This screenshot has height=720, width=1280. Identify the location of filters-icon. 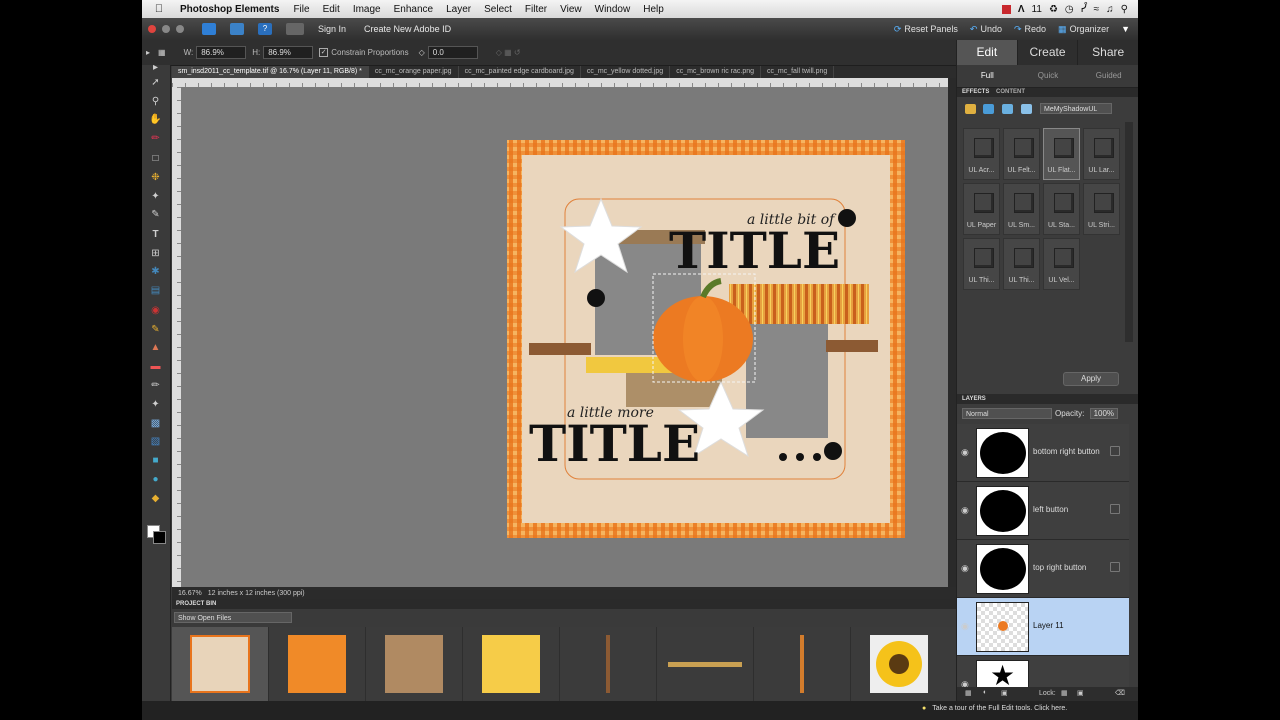
(970, 109).